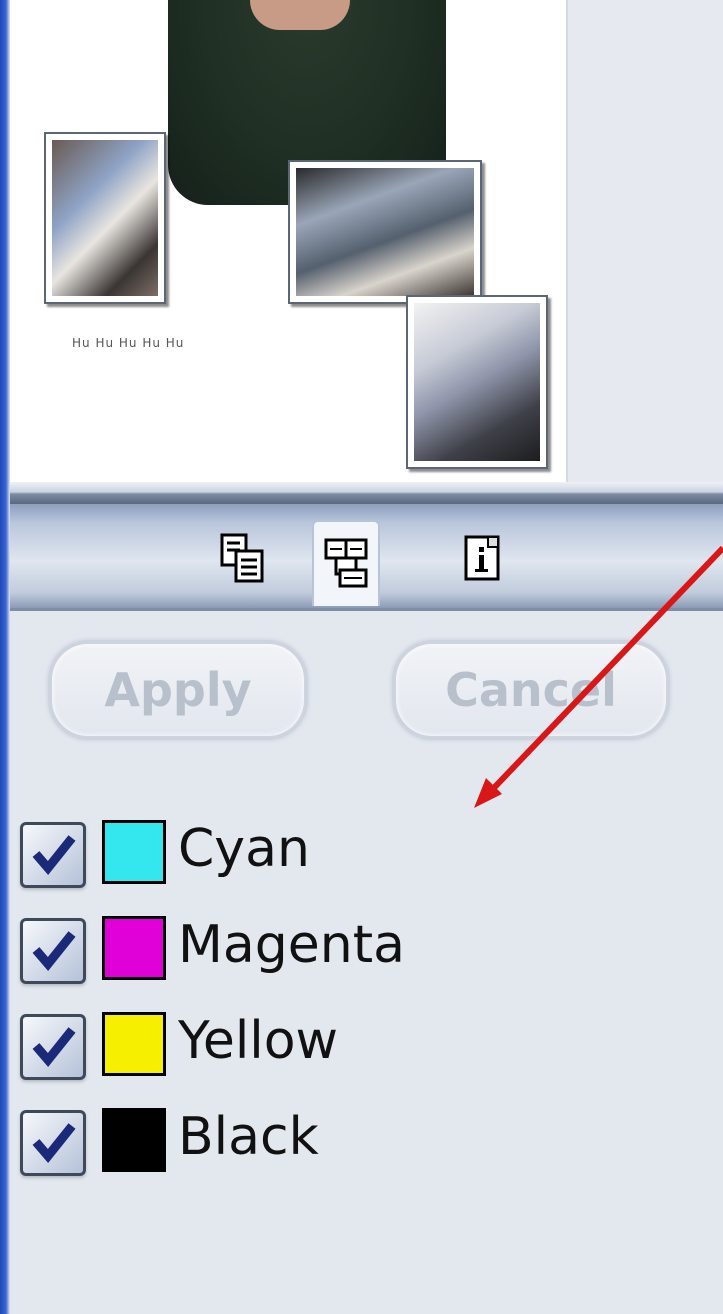 This screenshot has width=723, height=1314. I want to click on channel-row-yellow: Yellow, so click(238, 1043).